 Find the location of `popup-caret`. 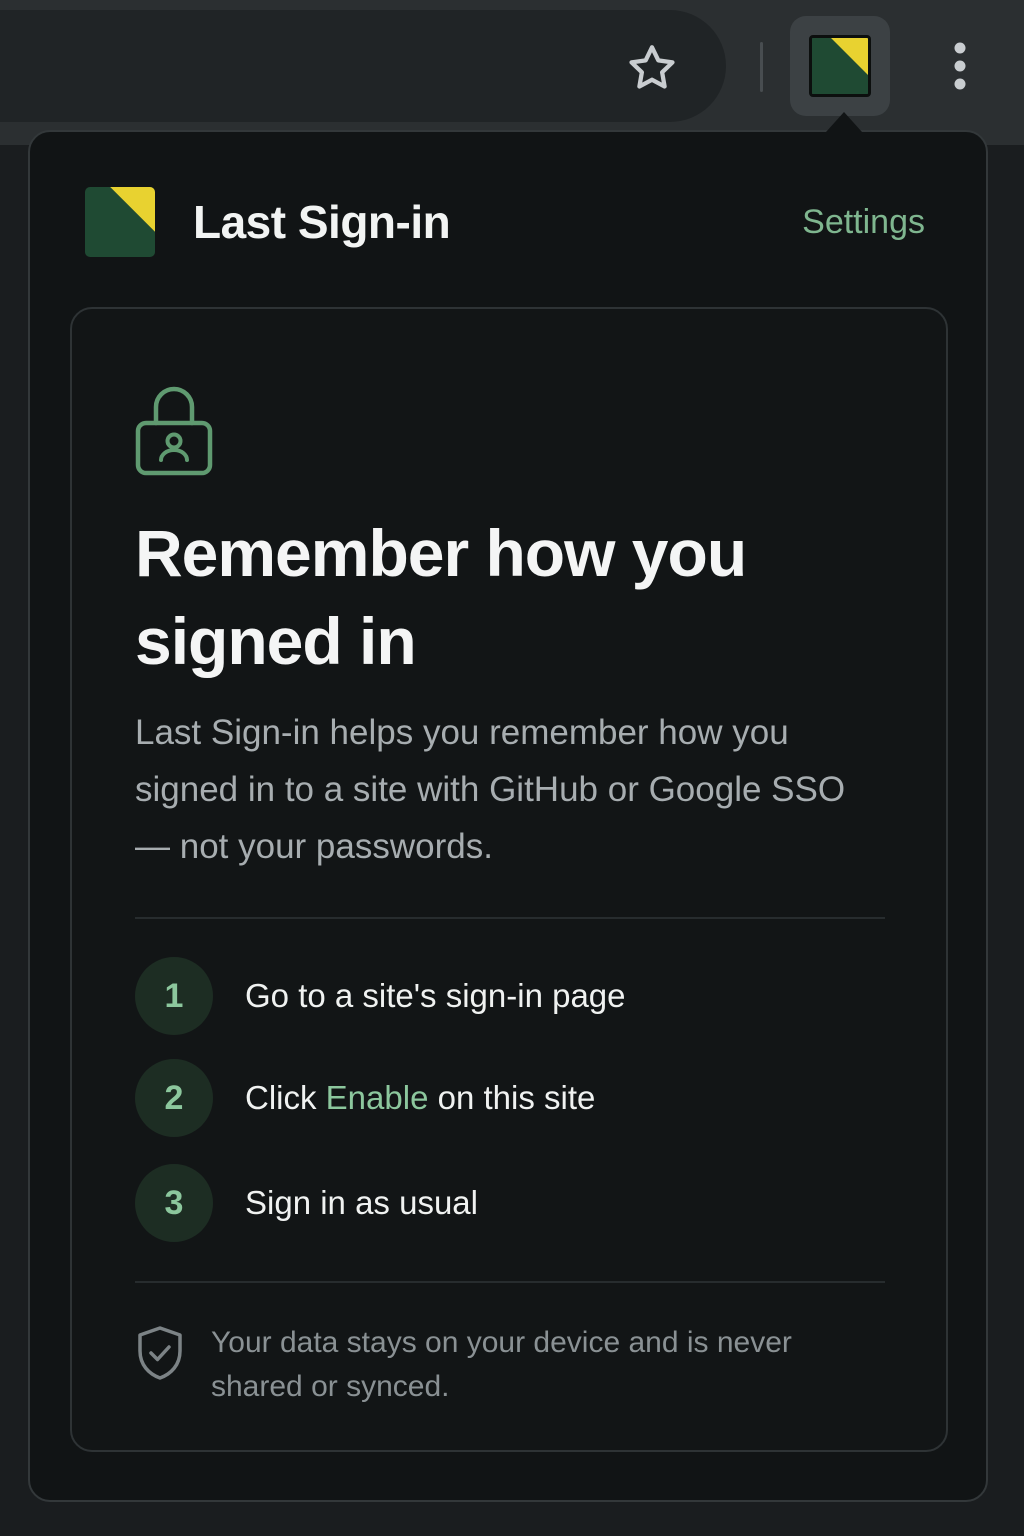

popup-caret is located at coordinates (844, 122).